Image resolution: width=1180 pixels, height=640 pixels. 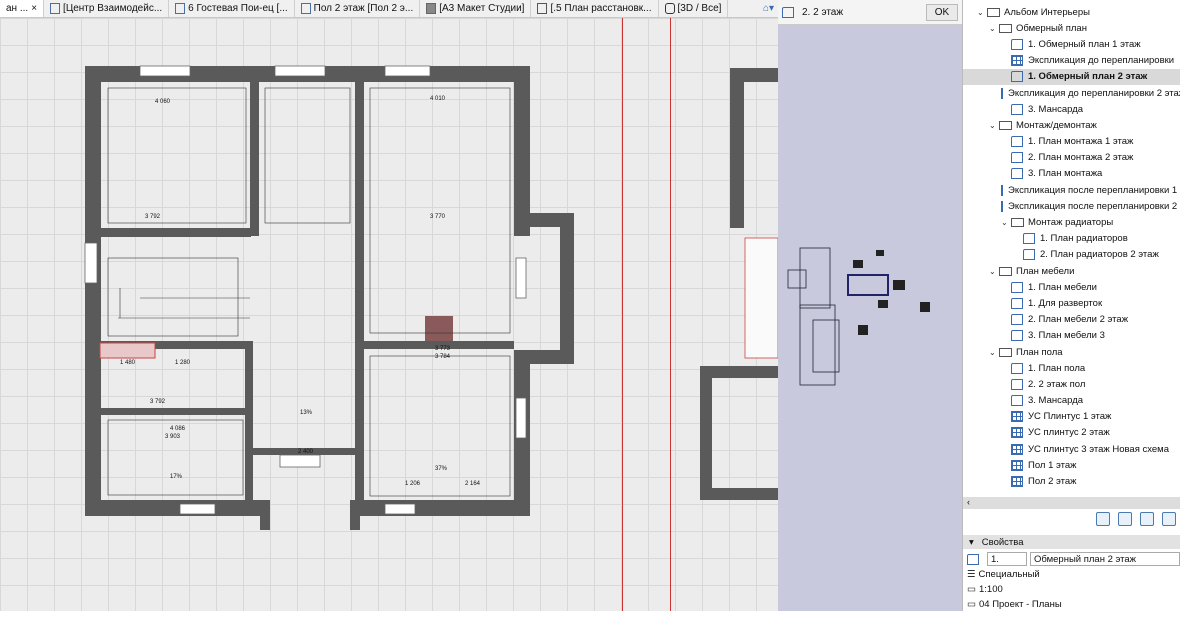 What do you see at coordinates (971, 574) in the screenshot?
I see `layers-icon: ☰` at bounding box center [971, 574].